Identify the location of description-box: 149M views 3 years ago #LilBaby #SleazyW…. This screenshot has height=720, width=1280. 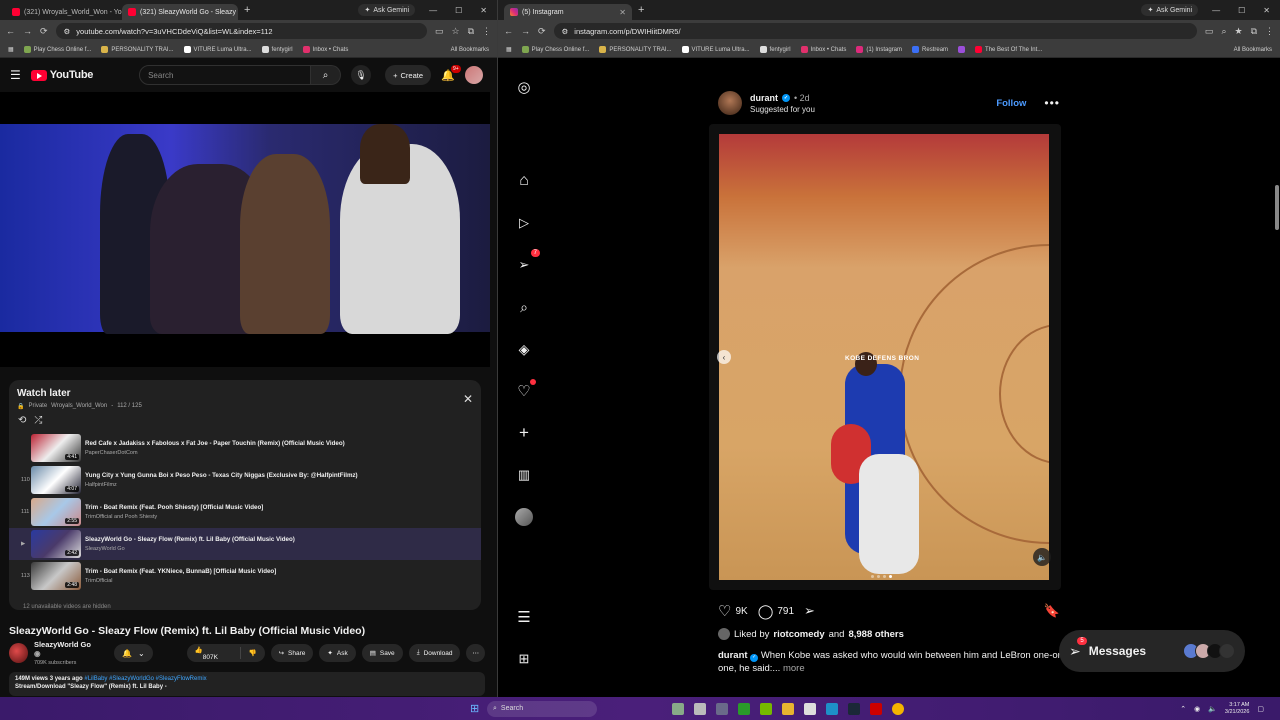
(247, 684).